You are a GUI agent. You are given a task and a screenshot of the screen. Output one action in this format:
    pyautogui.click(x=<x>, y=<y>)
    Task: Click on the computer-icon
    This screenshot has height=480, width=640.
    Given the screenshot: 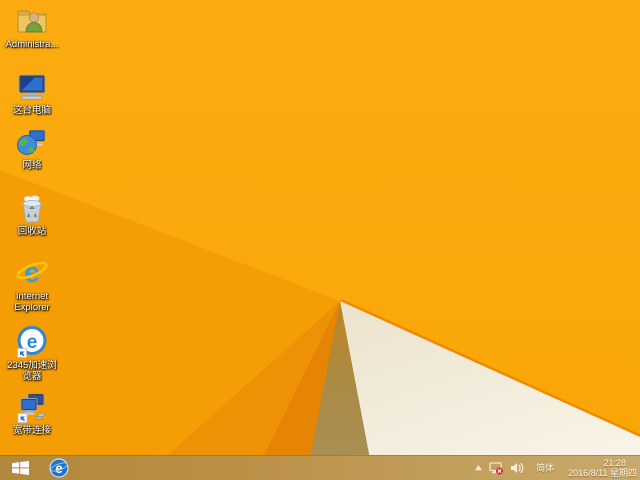 What is the action you would take?
    pyautogui.click(x=32, y=87)
    